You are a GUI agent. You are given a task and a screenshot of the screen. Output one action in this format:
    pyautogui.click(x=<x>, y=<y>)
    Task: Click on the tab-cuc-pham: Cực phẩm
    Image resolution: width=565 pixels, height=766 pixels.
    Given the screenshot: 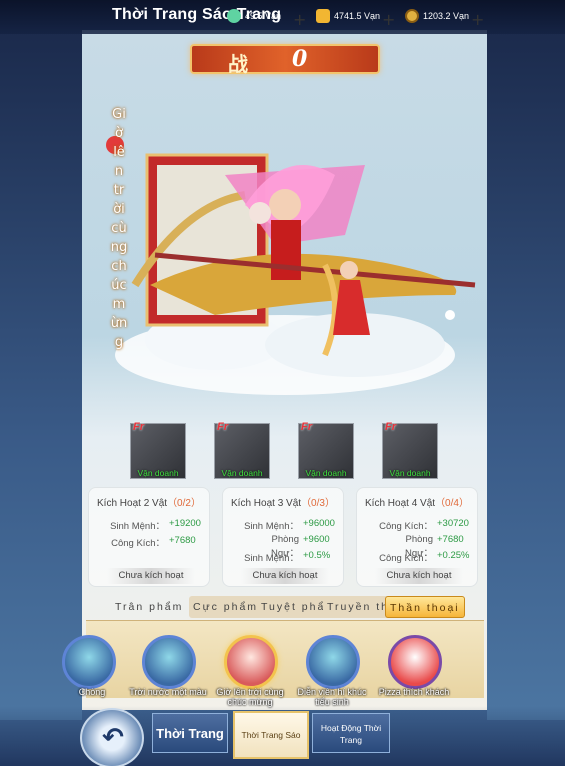 What is the action you would take?
    pyautogui.click(x=226, y=607)
    